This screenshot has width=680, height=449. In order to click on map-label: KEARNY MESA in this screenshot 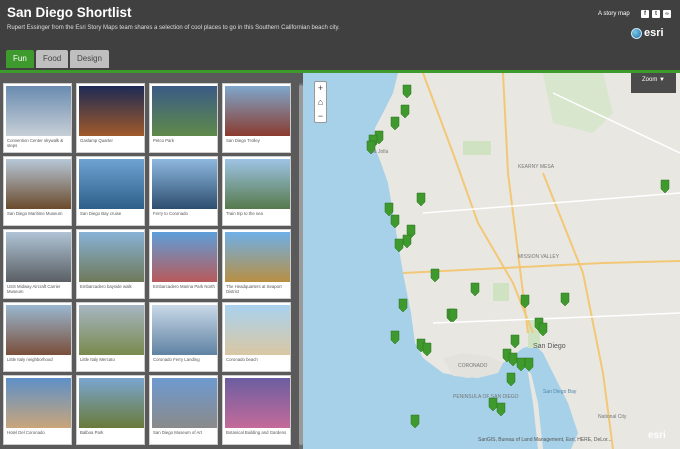, I will do `click(536, 167)`.